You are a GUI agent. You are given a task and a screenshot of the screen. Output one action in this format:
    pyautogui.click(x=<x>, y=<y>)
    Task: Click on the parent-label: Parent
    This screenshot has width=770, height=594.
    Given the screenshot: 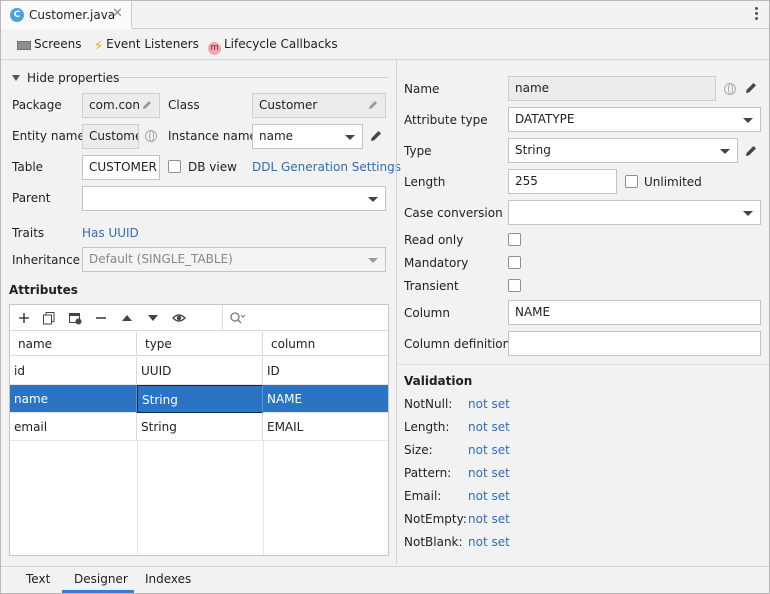 What is the action you would take?
    pyautogui.click(x=31, y=198)
    